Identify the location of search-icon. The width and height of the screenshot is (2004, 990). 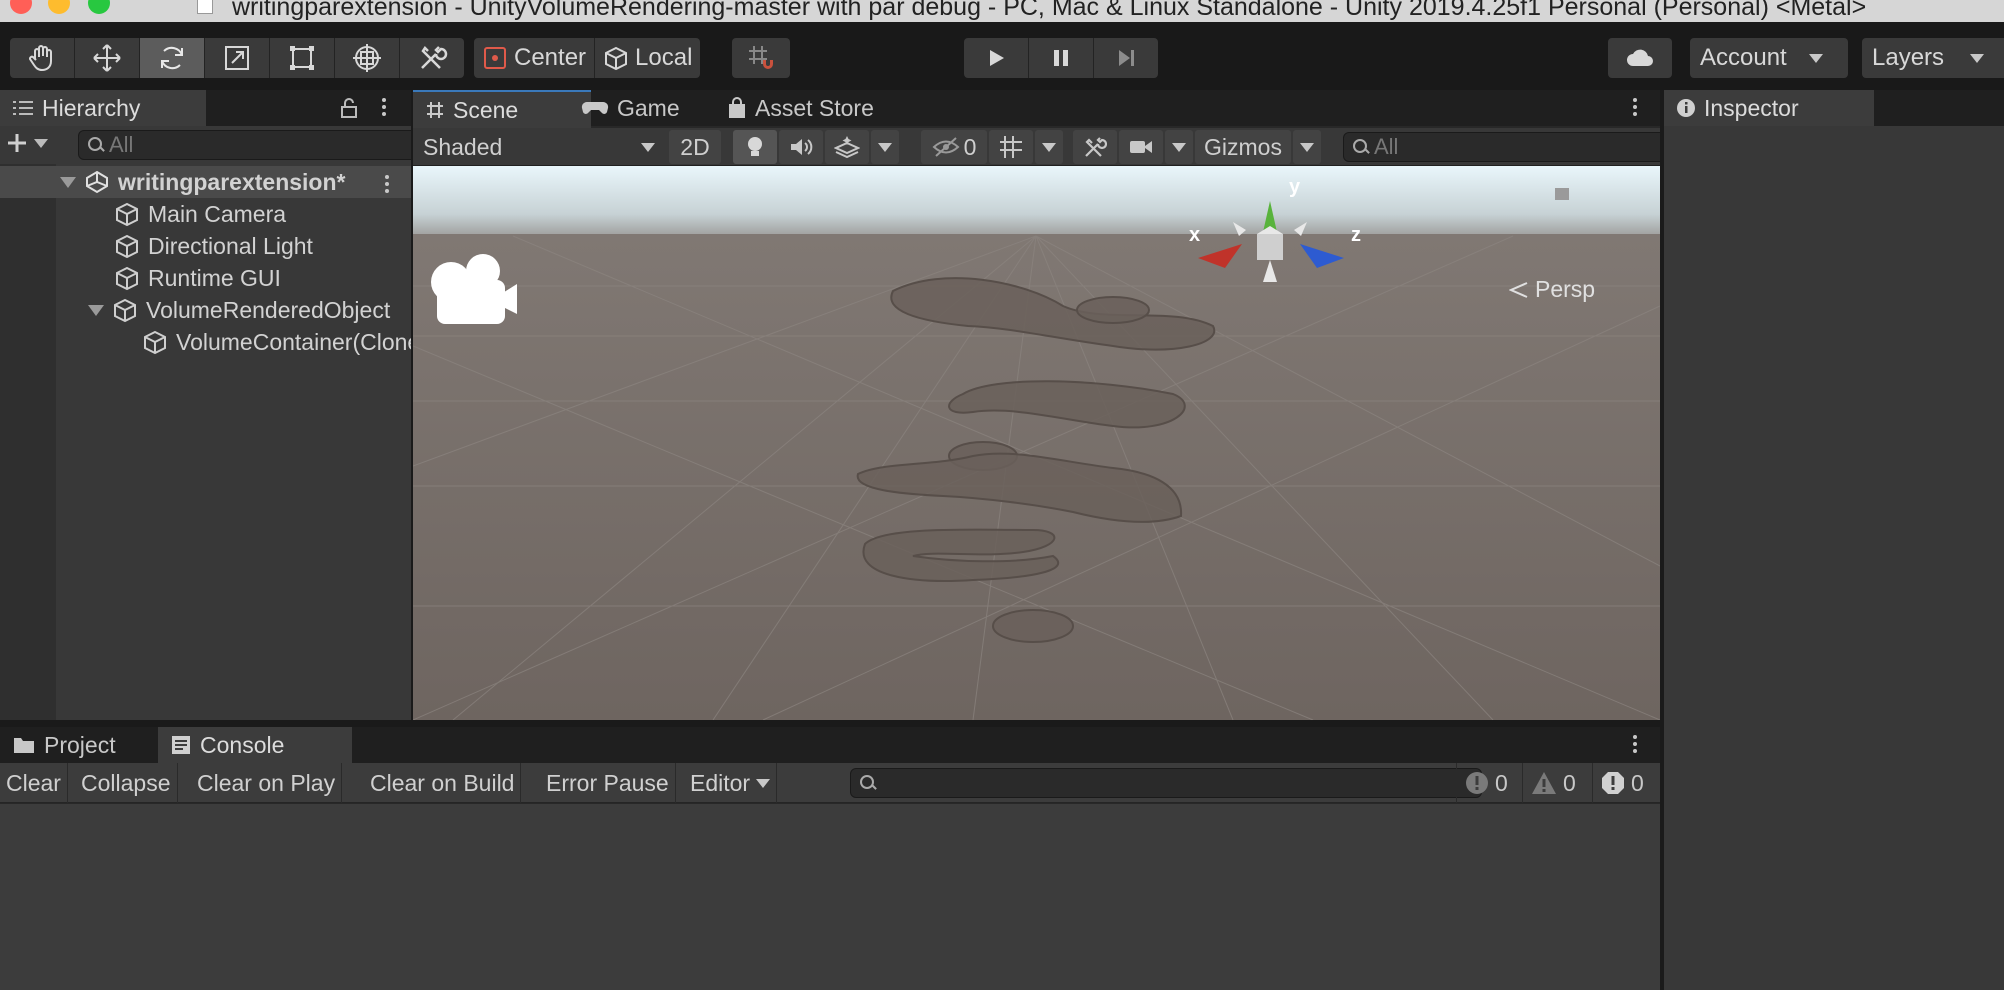
(867, 782).